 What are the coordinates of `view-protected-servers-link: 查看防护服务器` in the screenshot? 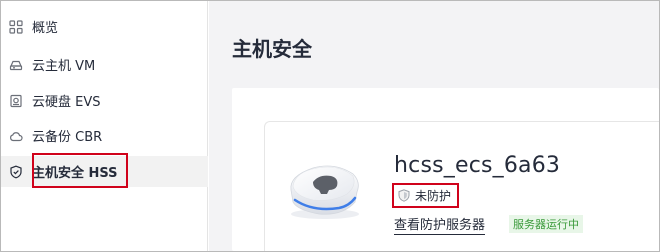 It's located at (440, 224).